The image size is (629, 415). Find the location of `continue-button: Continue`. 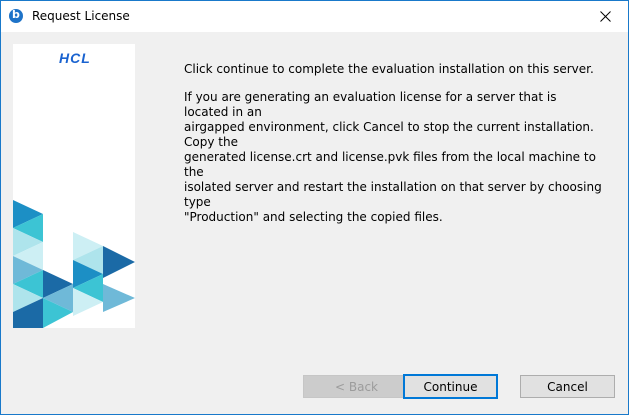

continue-button: Continue is located at coordinates (450, 386).